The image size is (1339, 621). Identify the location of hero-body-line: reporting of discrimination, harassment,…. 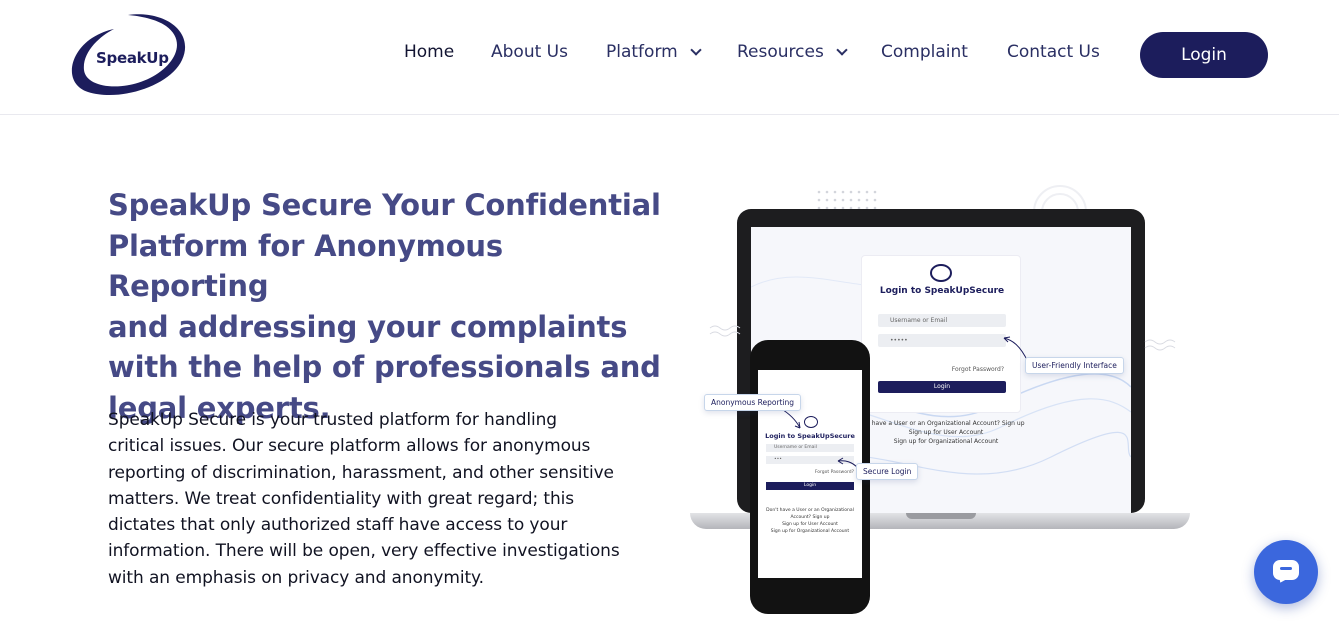
(361, 472).